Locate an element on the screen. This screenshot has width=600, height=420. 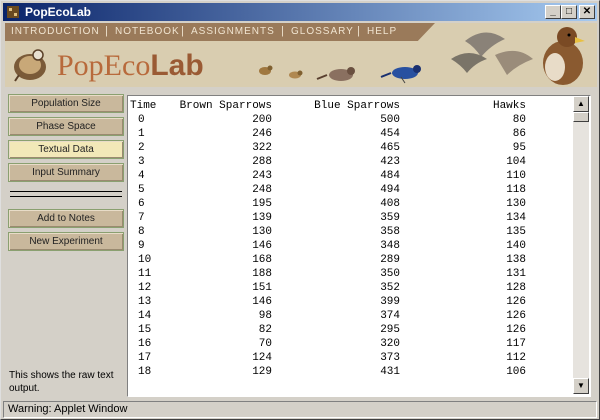
cell-hawks: 110 is located at coordinates (516, 176).